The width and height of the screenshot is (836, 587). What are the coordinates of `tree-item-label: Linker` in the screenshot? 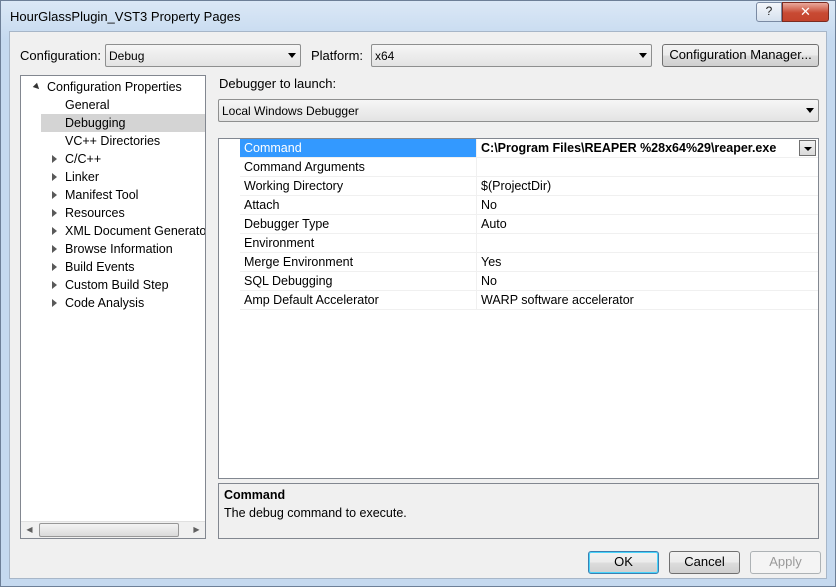 It's located at (82, 177).